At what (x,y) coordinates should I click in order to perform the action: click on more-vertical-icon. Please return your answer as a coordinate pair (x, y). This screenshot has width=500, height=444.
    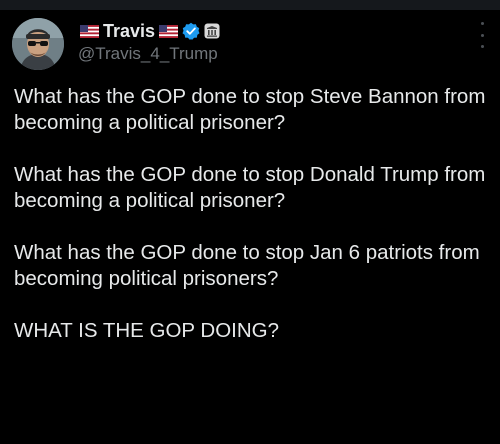
    Looking at the image, I should click on (482, 35).